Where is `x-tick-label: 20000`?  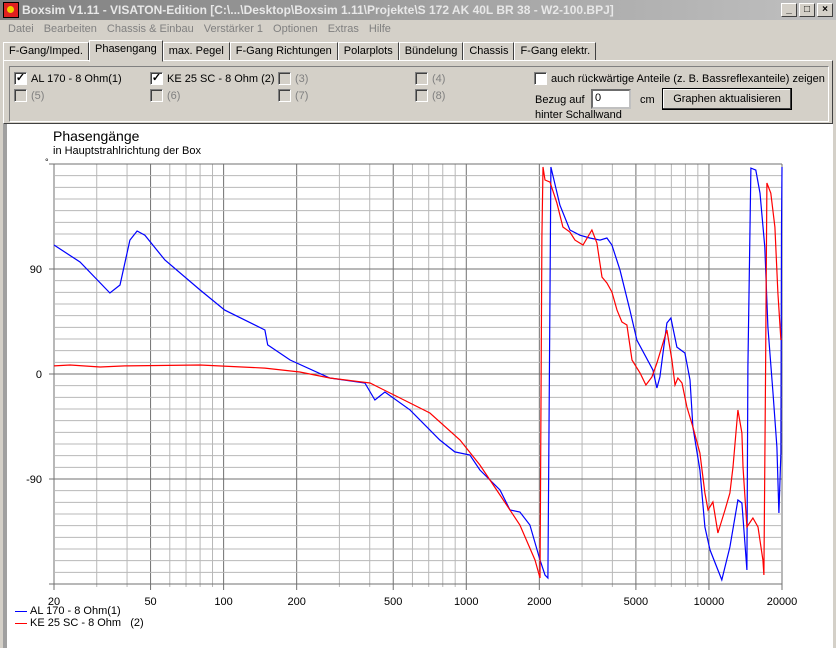
x-tick-label: 20000 is located at coordinates (782, 602).